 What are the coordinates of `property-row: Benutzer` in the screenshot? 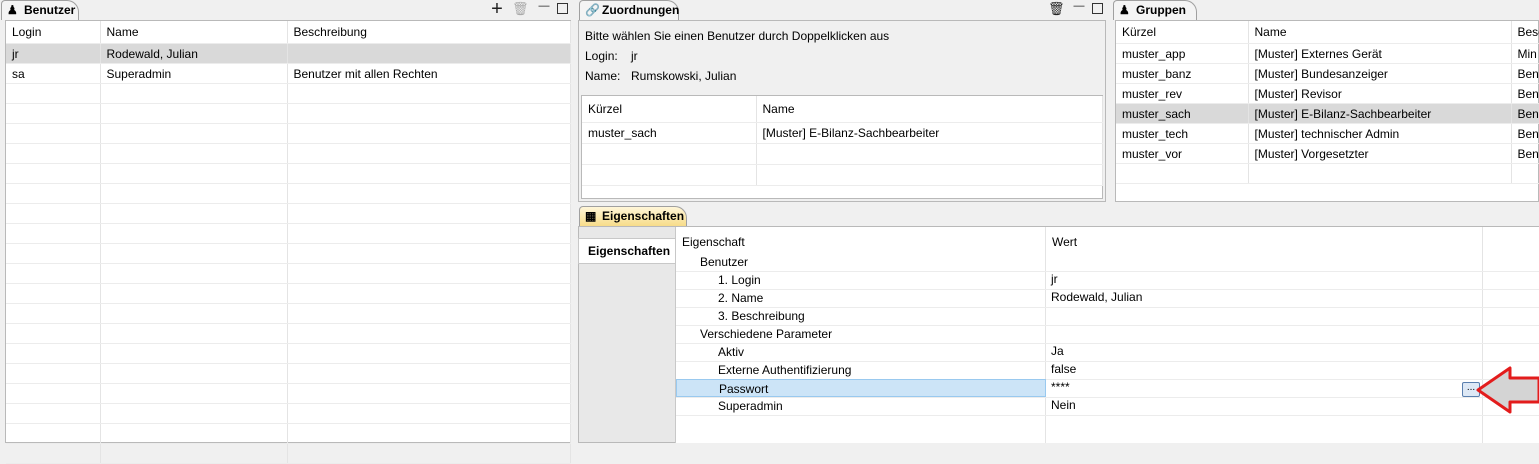 It's located at (861, 262).